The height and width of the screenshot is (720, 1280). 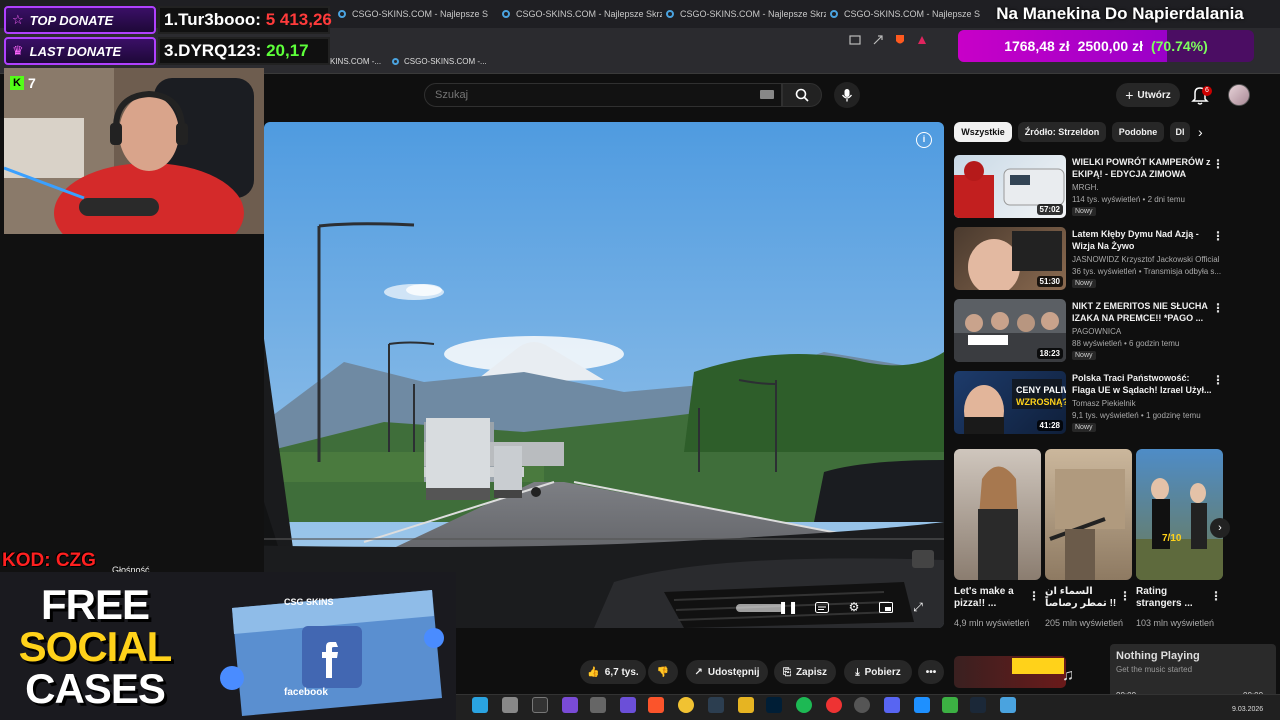 I want to click on file-explorer-icon, so click(x=746, y=705).